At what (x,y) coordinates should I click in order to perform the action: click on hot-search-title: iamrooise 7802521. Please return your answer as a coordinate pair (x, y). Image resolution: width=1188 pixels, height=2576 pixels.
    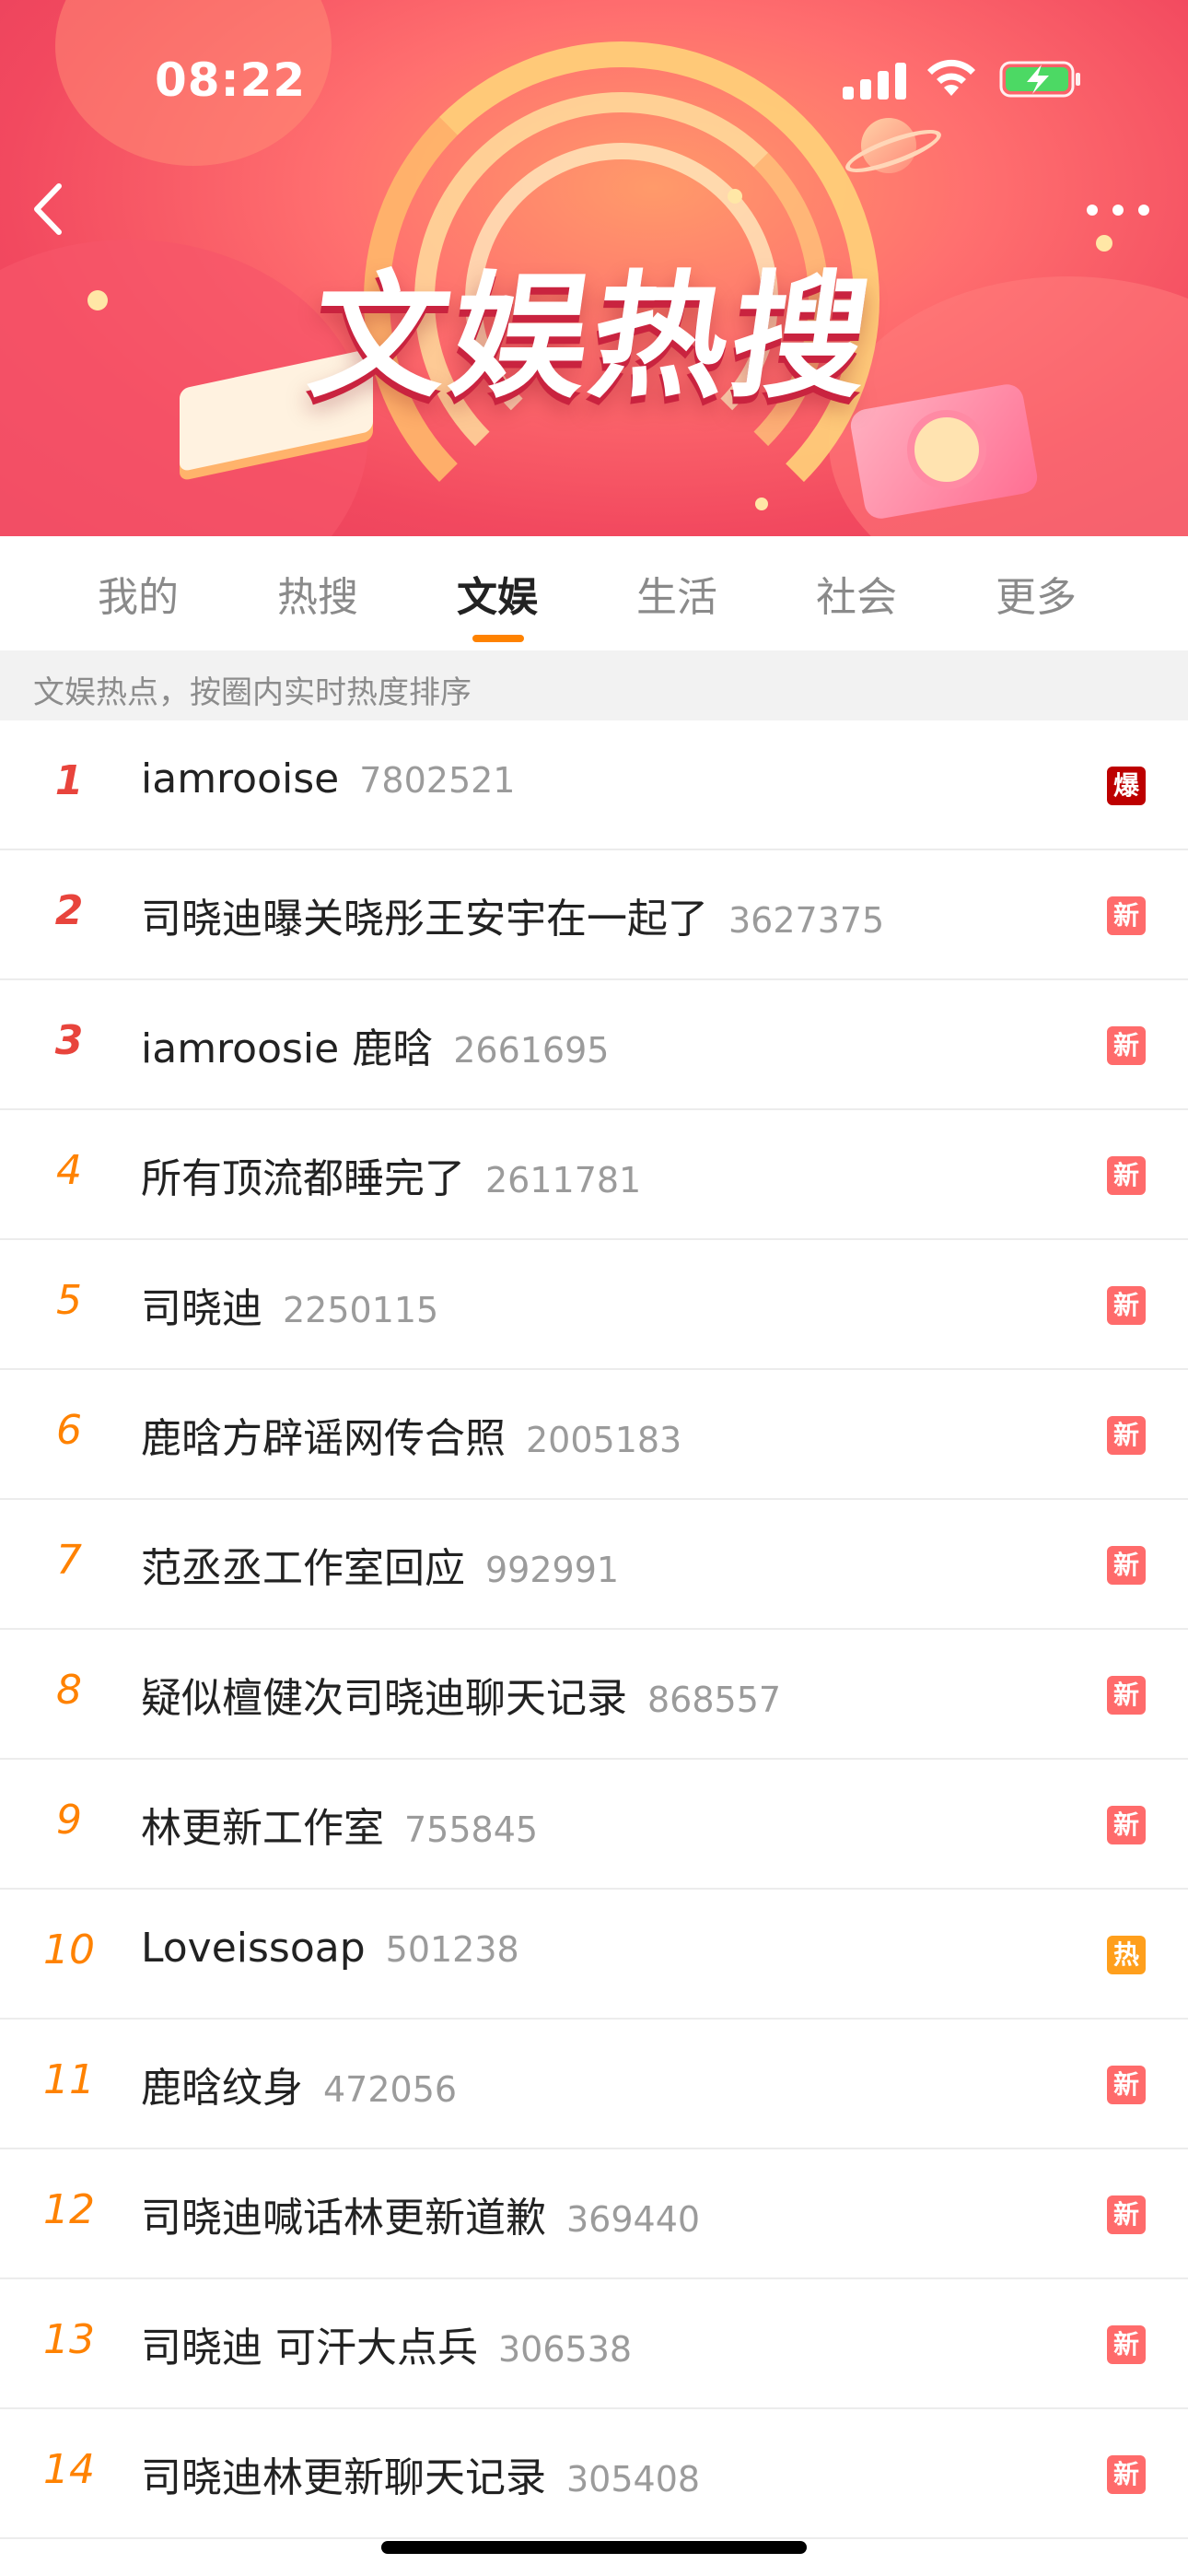
    Looking at the image, I should click on (328, 778).